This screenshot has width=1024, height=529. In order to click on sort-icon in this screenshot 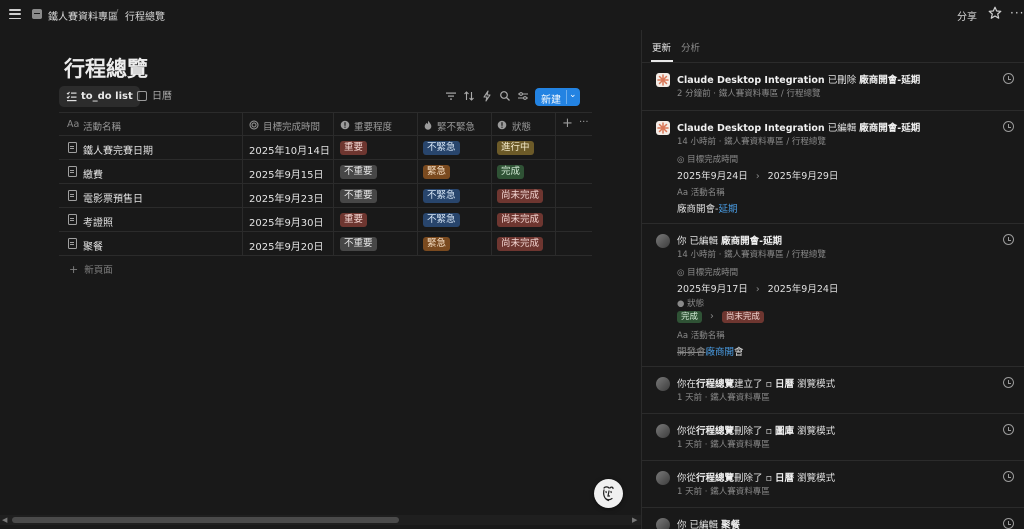, I will do `click(469, 96)`.